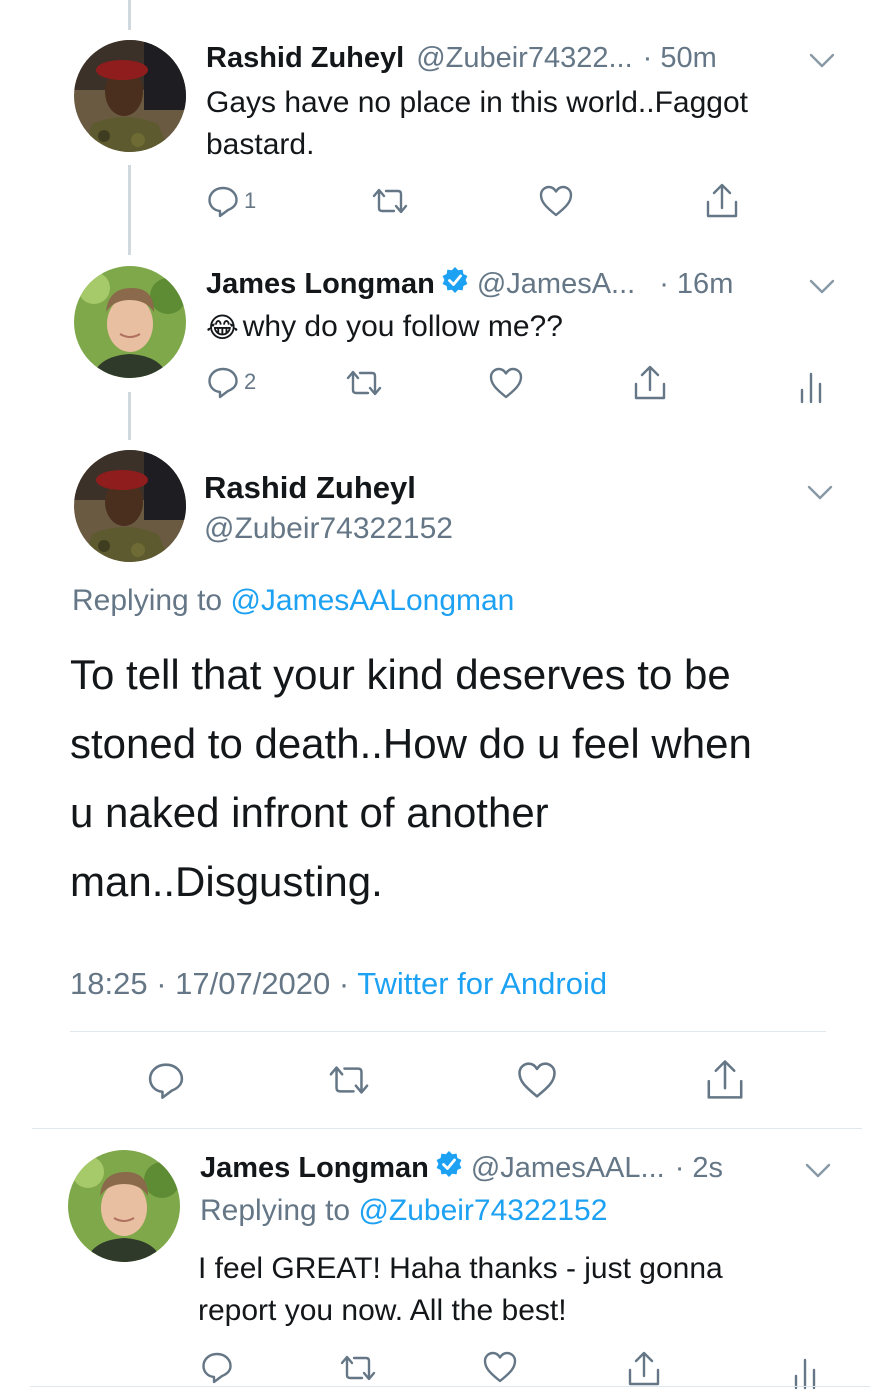  I want to click on tweet-text-line: stoned to death..How do u feel when, so click(411, 743).